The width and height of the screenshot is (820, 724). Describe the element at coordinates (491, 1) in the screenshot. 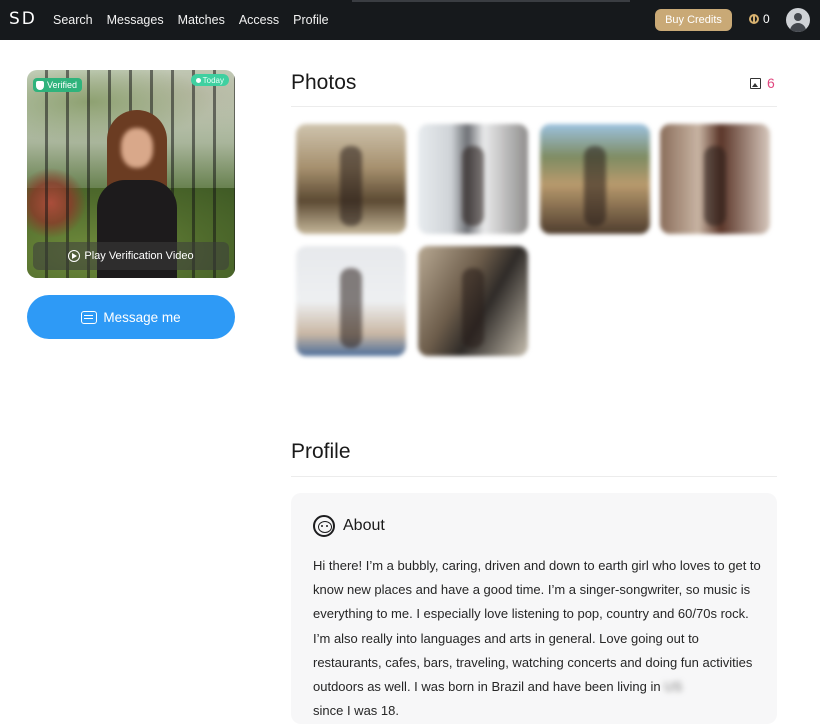

I see `nav-divider` at that location.